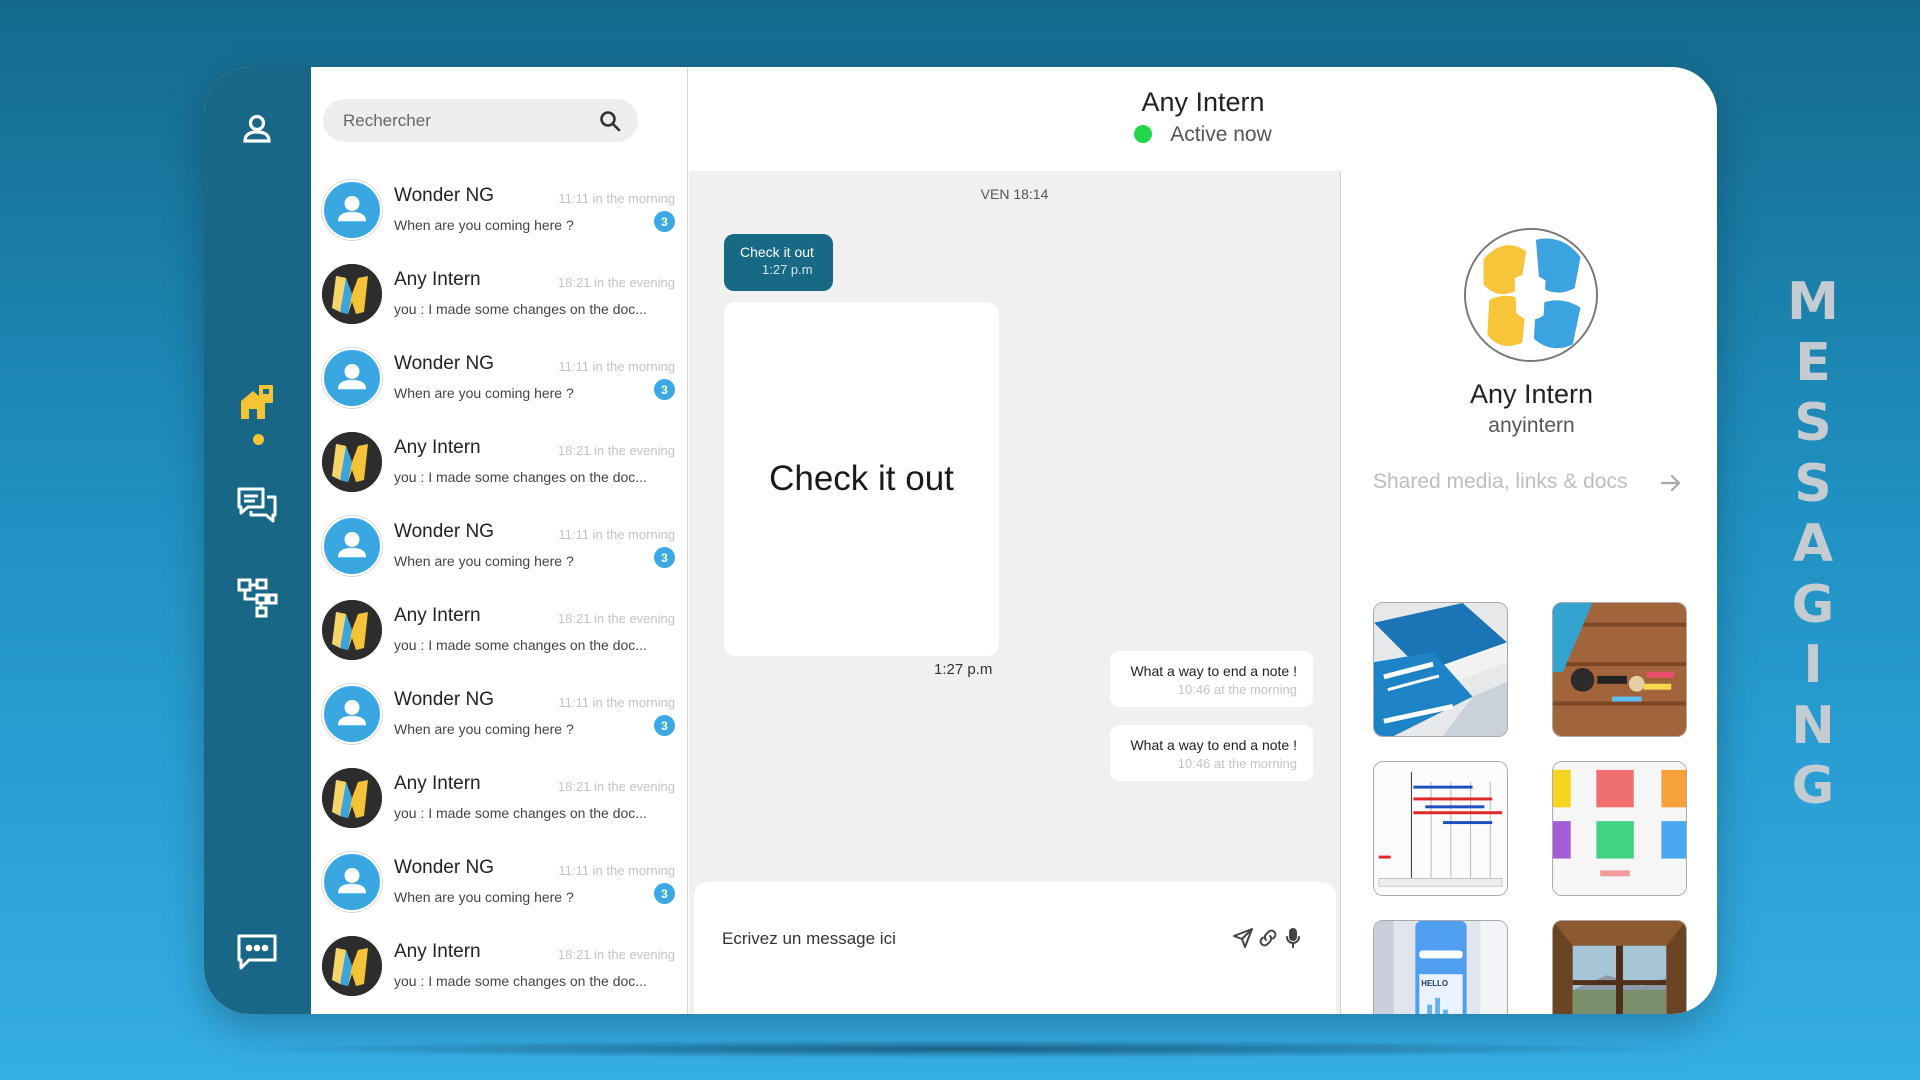  Describe the element at coordinates (1619, 967) in the screenshot. I see `window-view-photo` at that location.